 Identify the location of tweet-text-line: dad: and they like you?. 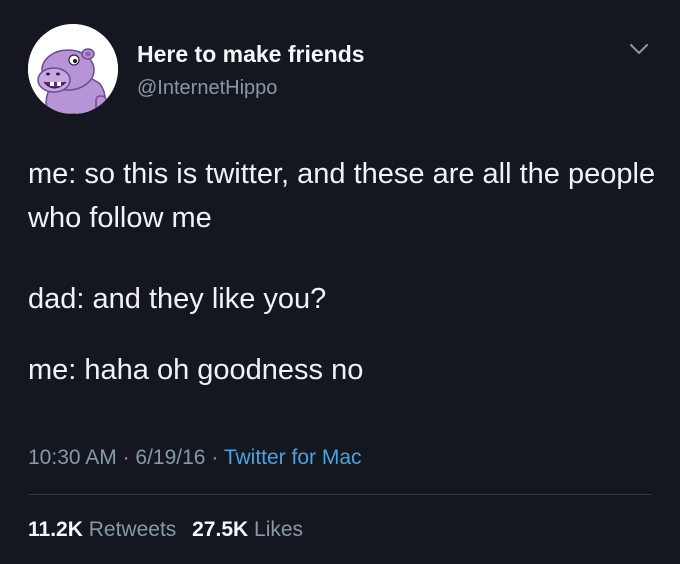
(177, 299).